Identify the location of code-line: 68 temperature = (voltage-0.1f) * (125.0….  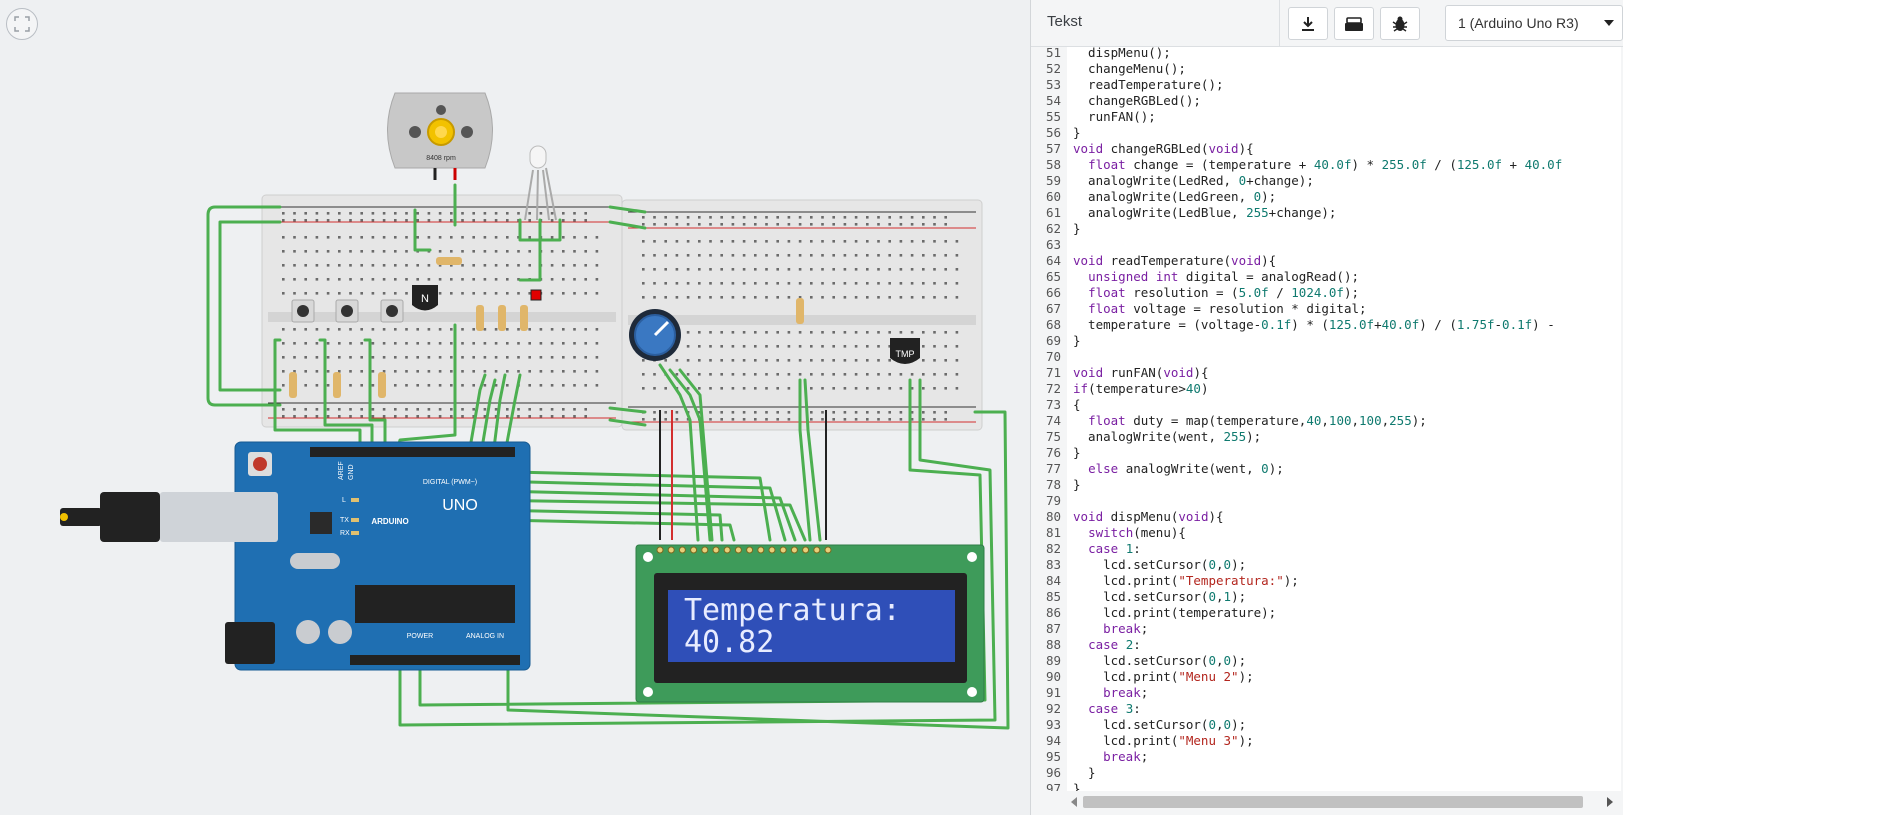
(1293, 325).